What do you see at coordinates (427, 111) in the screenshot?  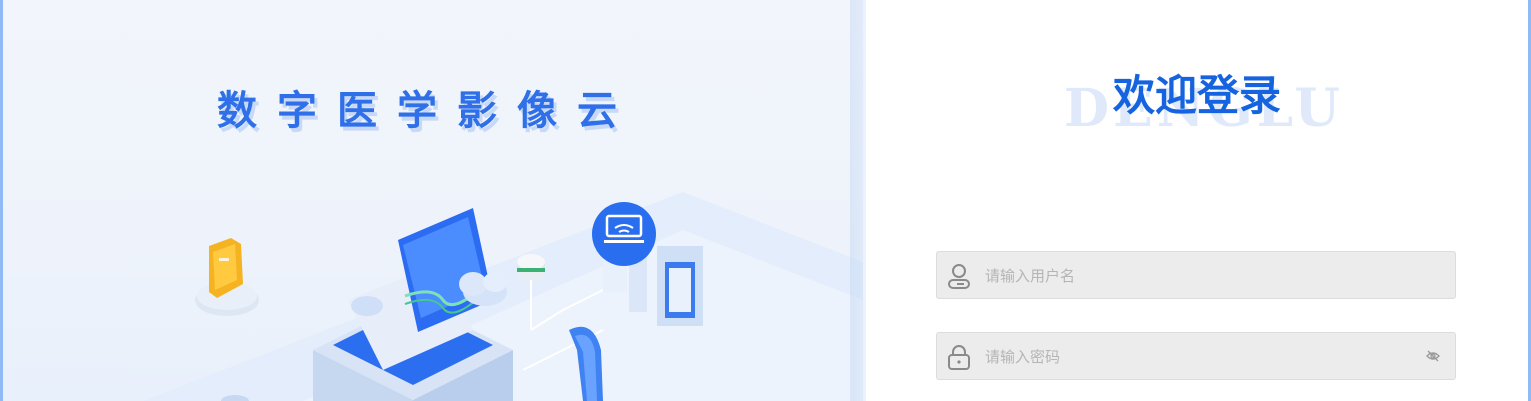 I see `hero-title: 数字医学影像云` at bounding box center [427, 111].